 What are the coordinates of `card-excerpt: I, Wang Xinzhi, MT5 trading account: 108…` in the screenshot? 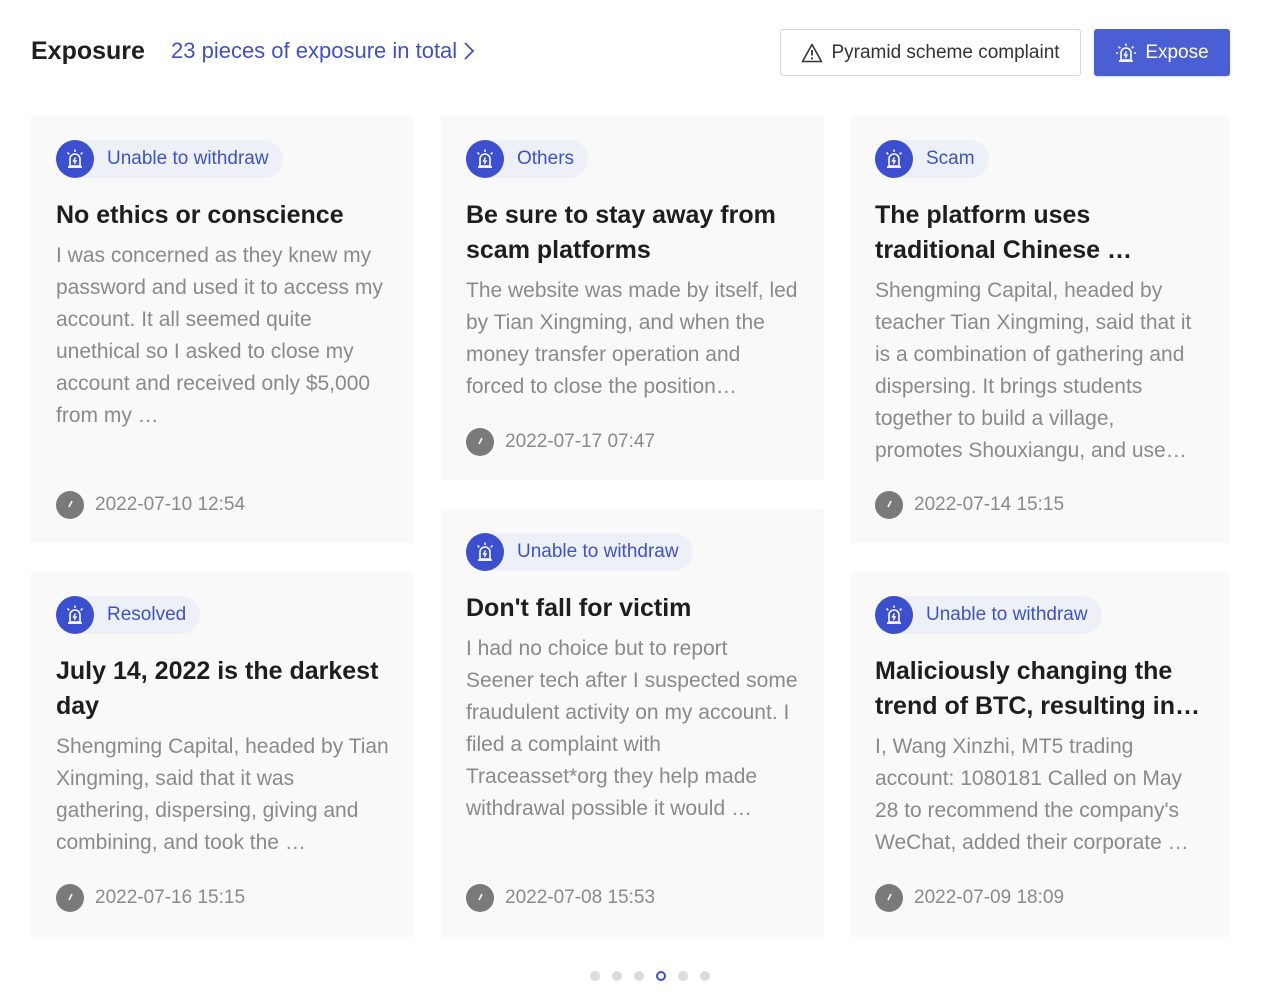 It's located at (1032, 794).